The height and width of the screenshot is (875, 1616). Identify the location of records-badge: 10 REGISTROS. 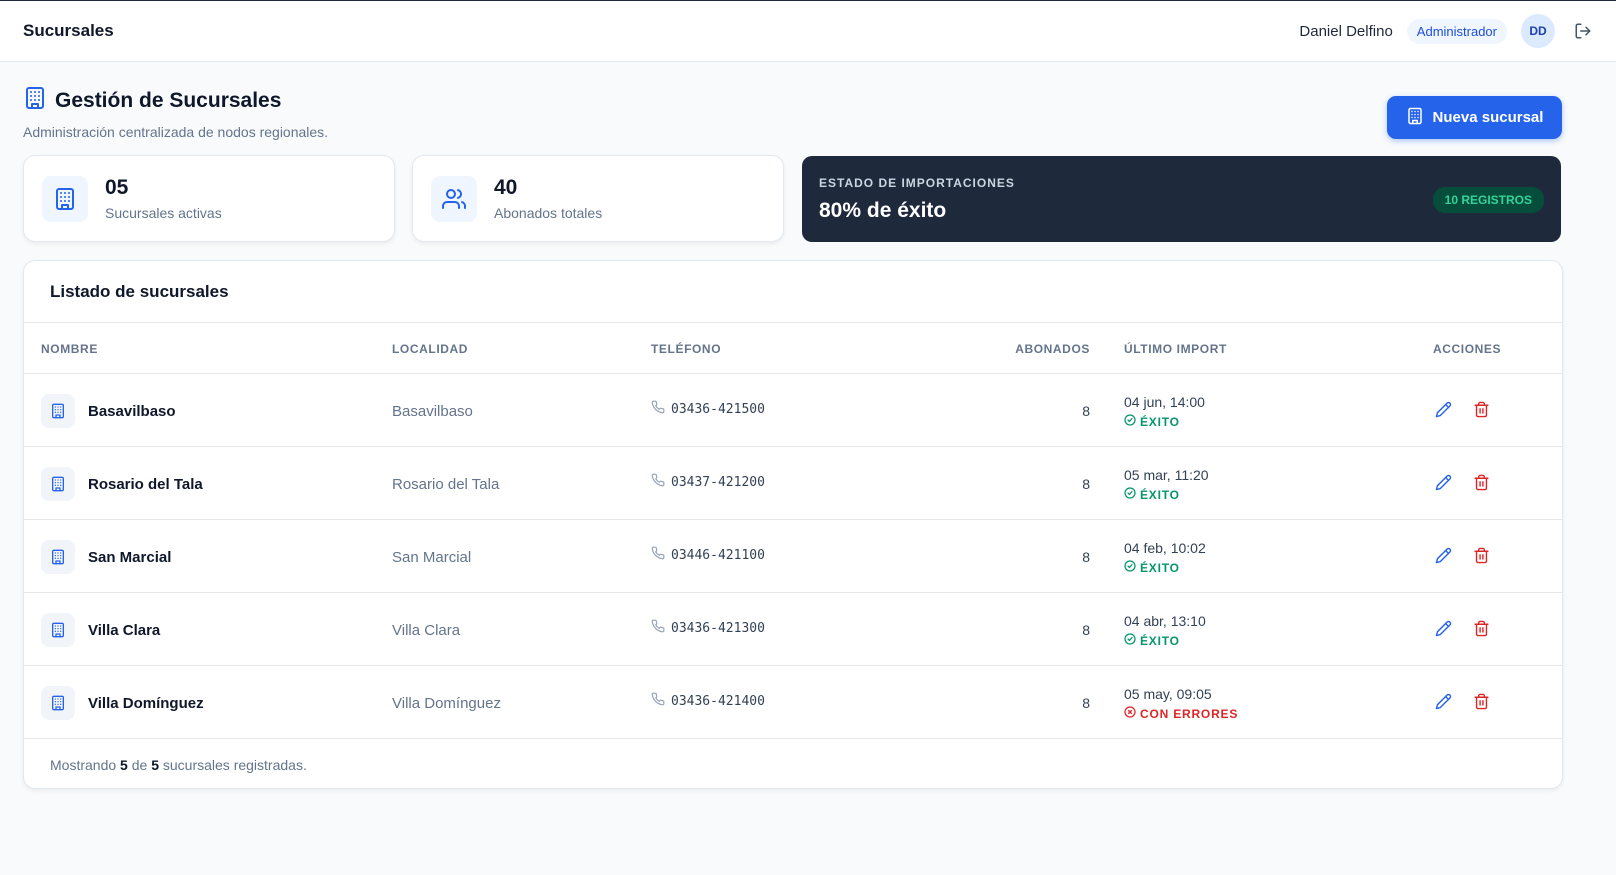
(1488, 200).